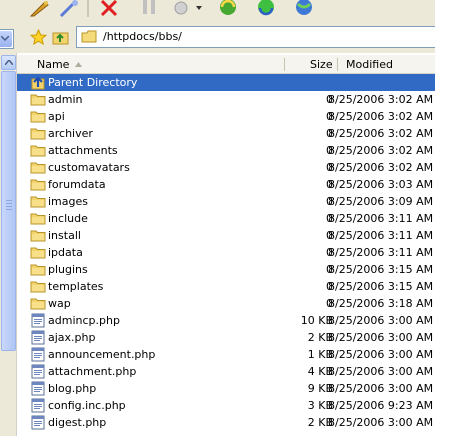 This screenshot has width=453, height=436. Describe the element at coordinates (226, 388) in the screenshot. I see `file-row: blog.php 9 KB 8/25/2006 3:00 AM` at that location.